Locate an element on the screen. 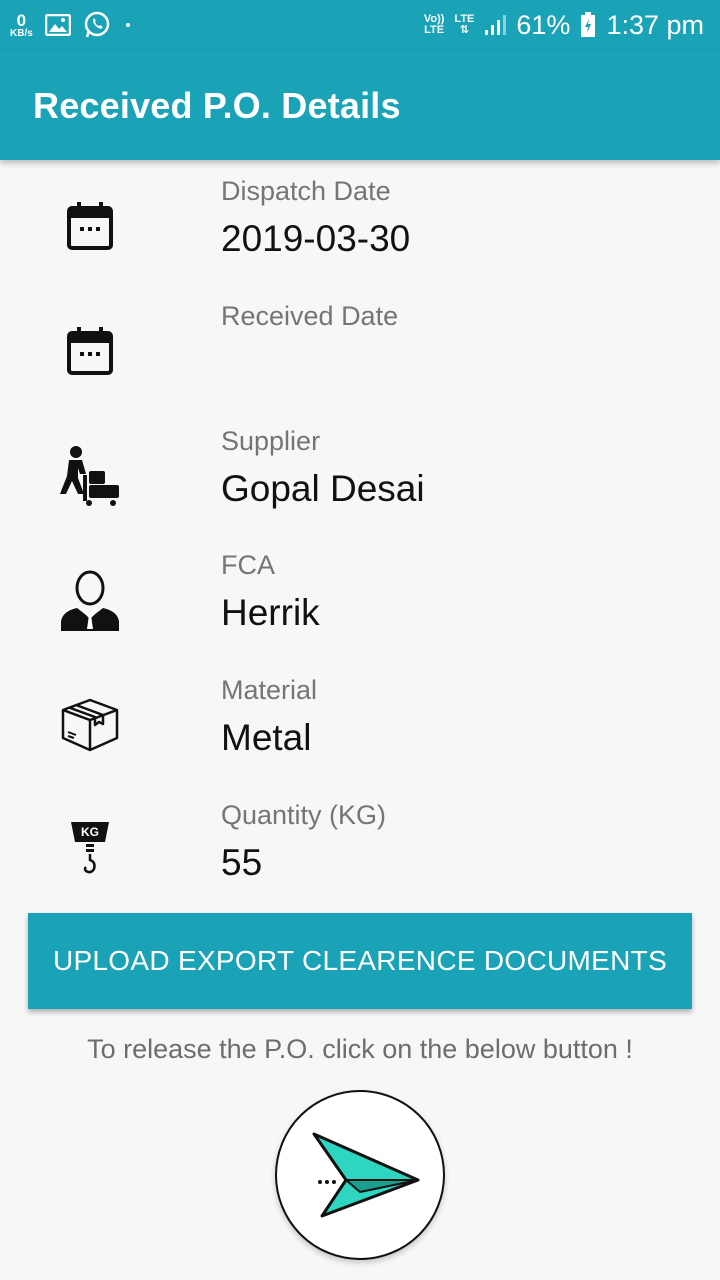 The image size is (720, 1280). dot-icon is located at coordinates (127, 25).